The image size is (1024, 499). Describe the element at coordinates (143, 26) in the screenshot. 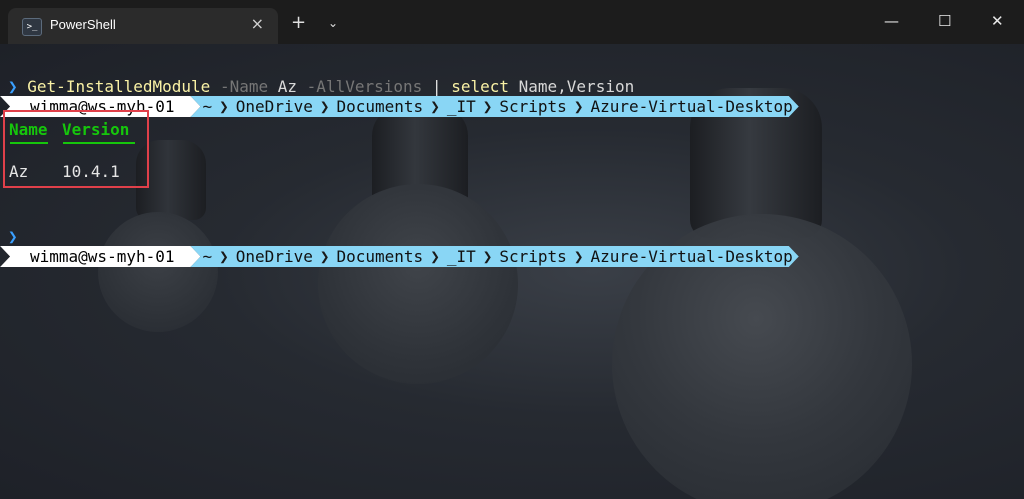

I see `tab-powershell: >_ PowerShell ×` at that location.